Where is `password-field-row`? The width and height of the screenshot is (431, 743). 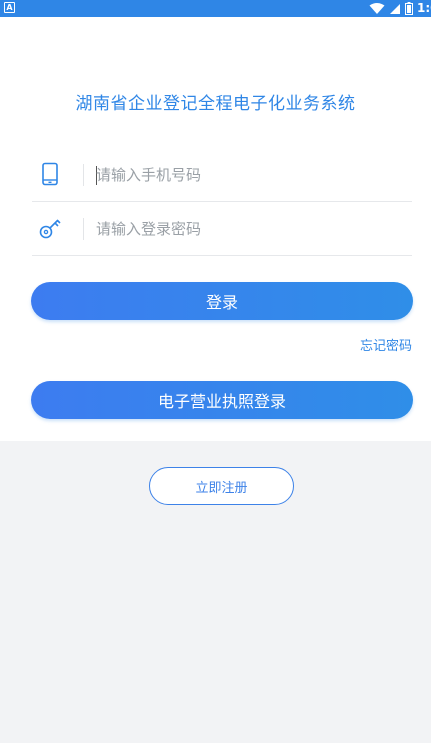 password-field-row is located at coordinates (222, 229).